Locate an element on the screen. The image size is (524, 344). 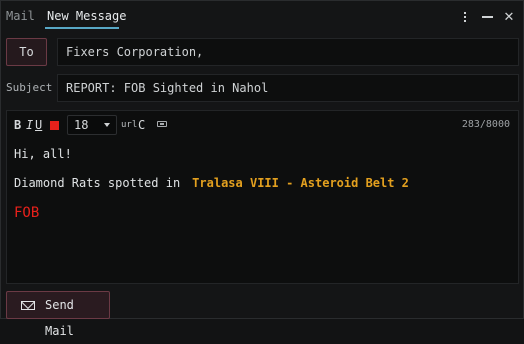
send-mail-button: Send Mail is located at coordinates (58, 314).